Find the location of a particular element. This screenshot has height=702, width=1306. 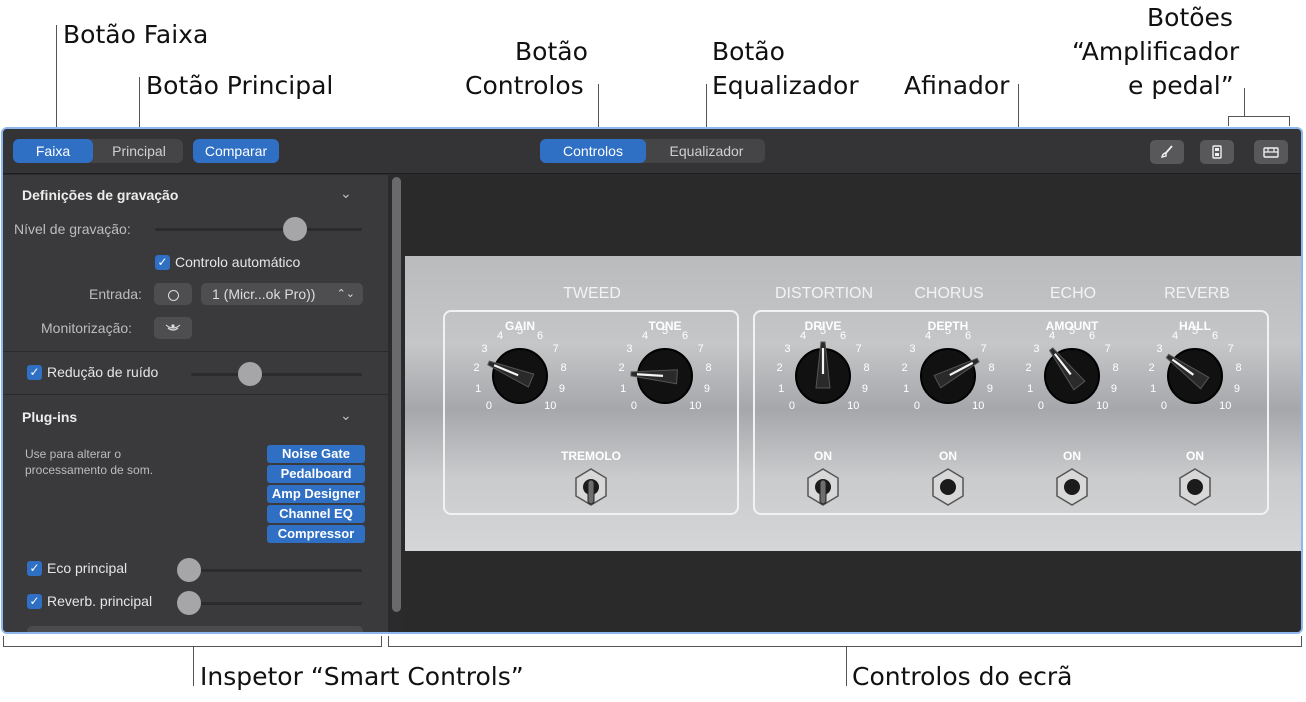

recording-level-label: Nível de gravação: is located at coordinates (72, 229).